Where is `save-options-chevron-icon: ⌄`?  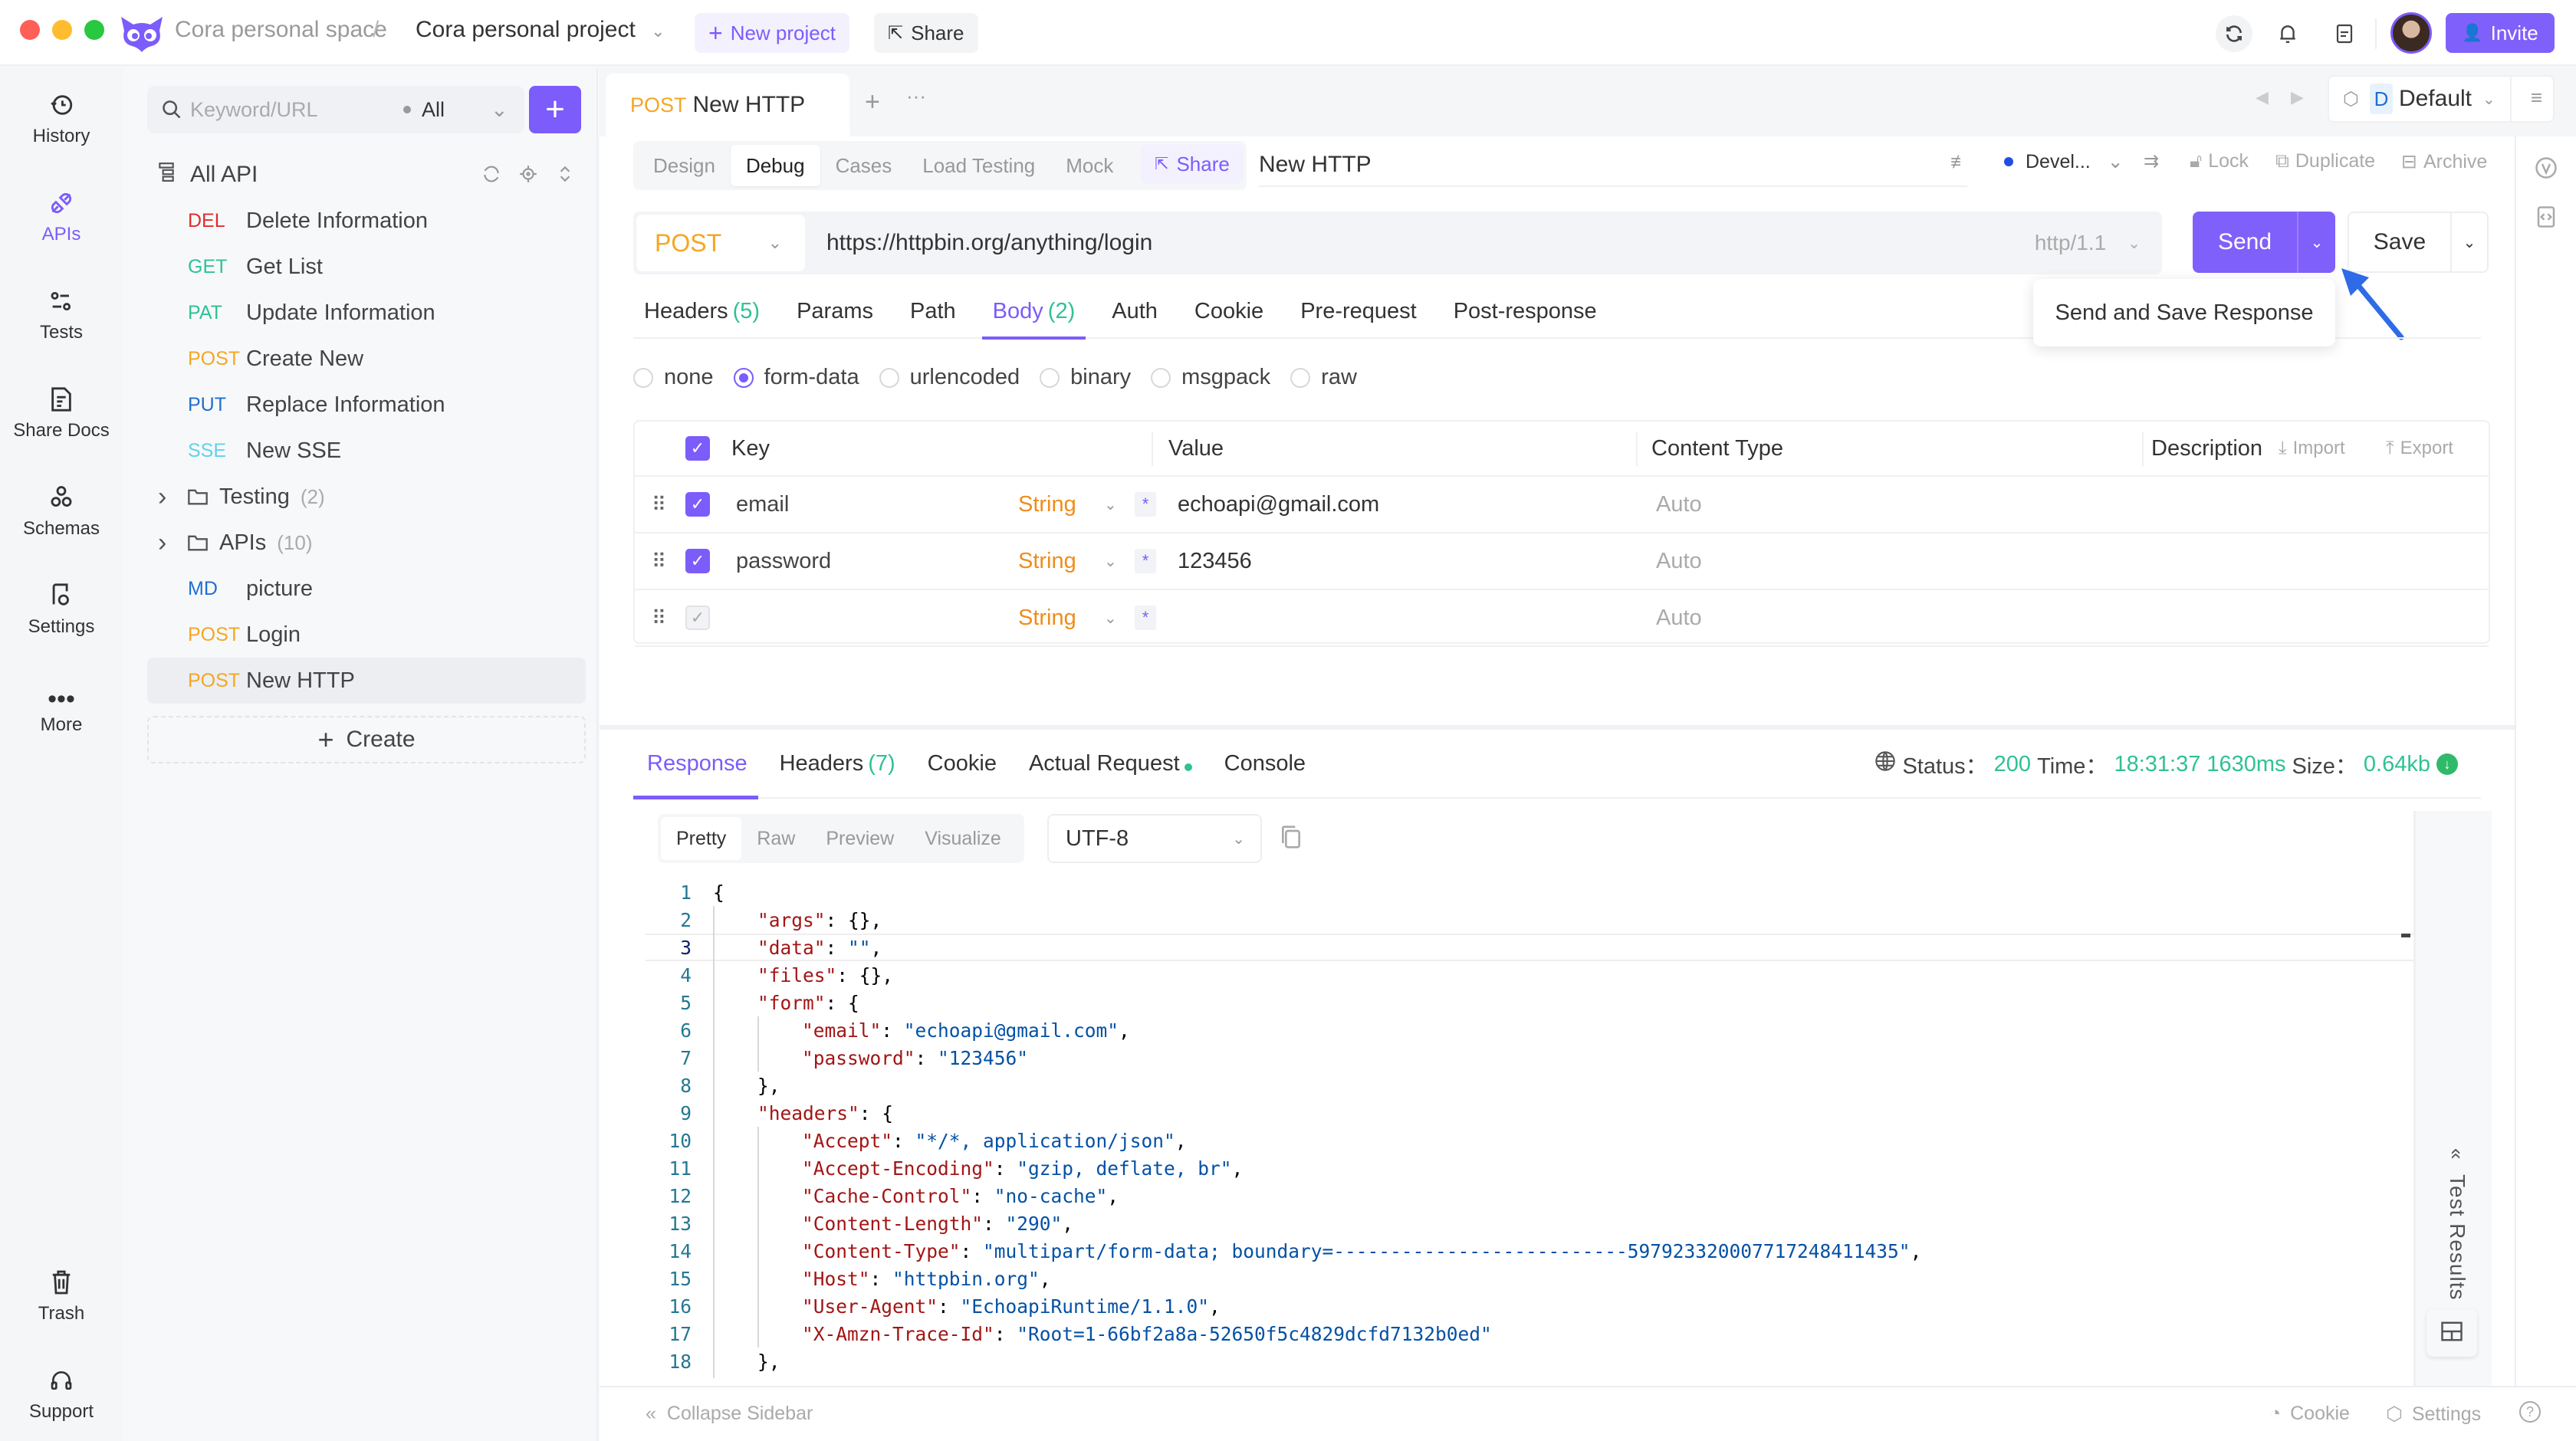 save-options-chevron-icon: ⌄ is located at coordinates (2469, 242).